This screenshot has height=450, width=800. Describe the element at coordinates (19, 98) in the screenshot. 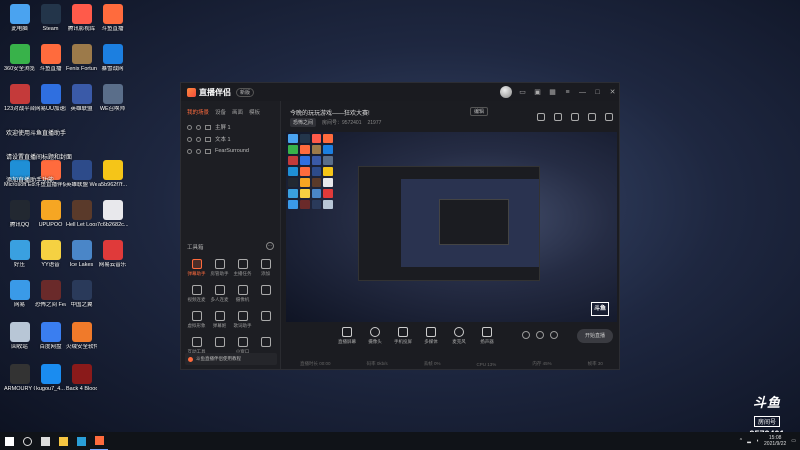

I see `desktop-icon: 123对战平台` at that location.